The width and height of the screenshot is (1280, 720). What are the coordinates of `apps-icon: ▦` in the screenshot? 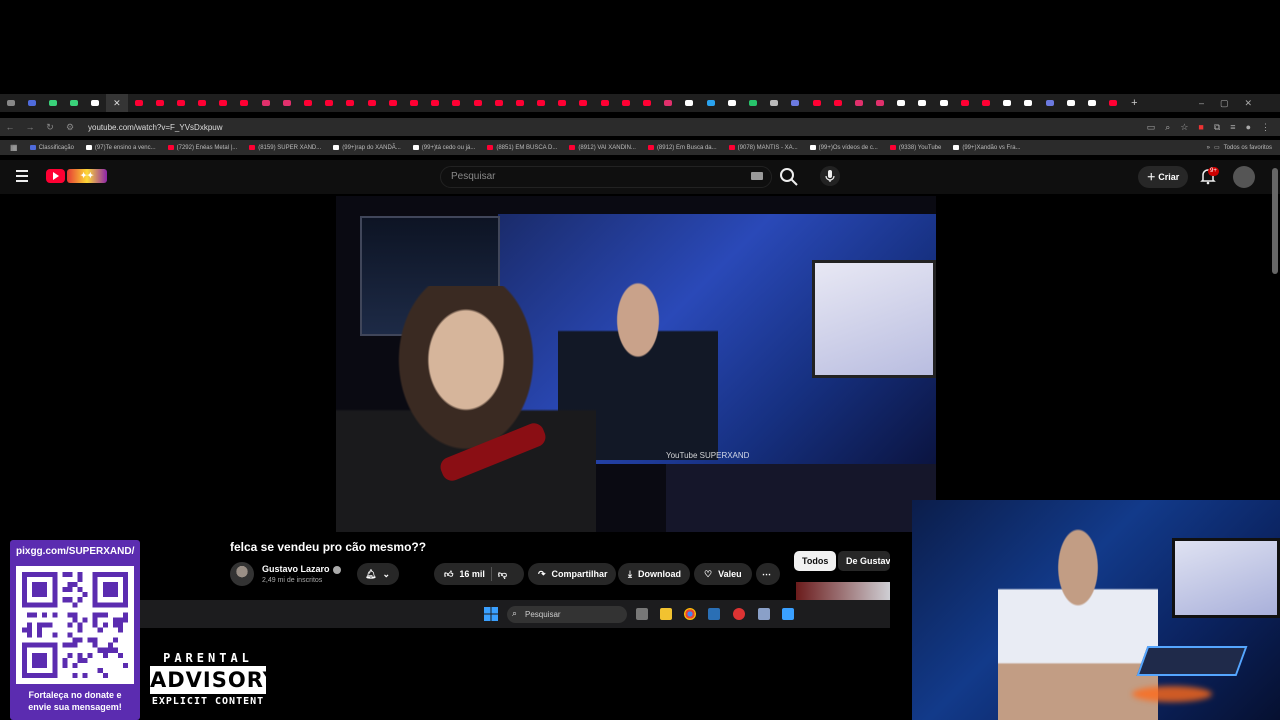 It's located at (14, 147).